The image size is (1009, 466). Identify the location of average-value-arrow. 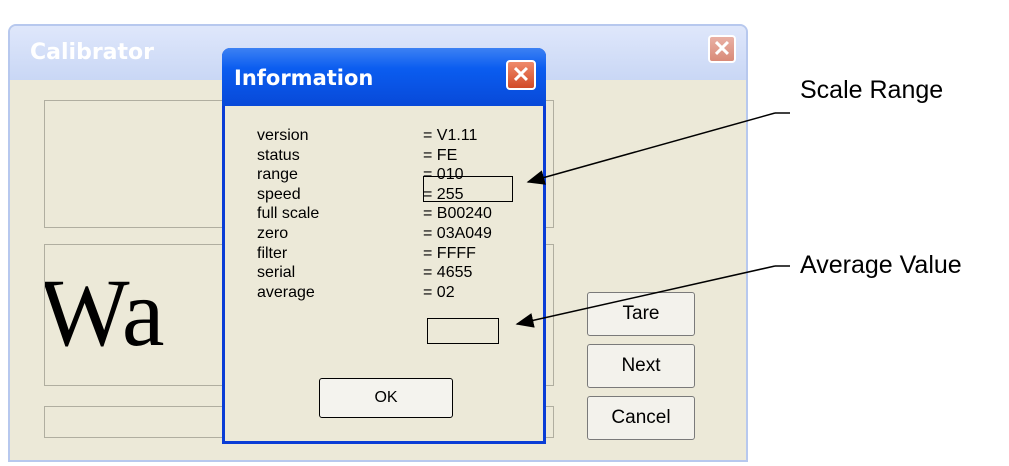
(652, 296).